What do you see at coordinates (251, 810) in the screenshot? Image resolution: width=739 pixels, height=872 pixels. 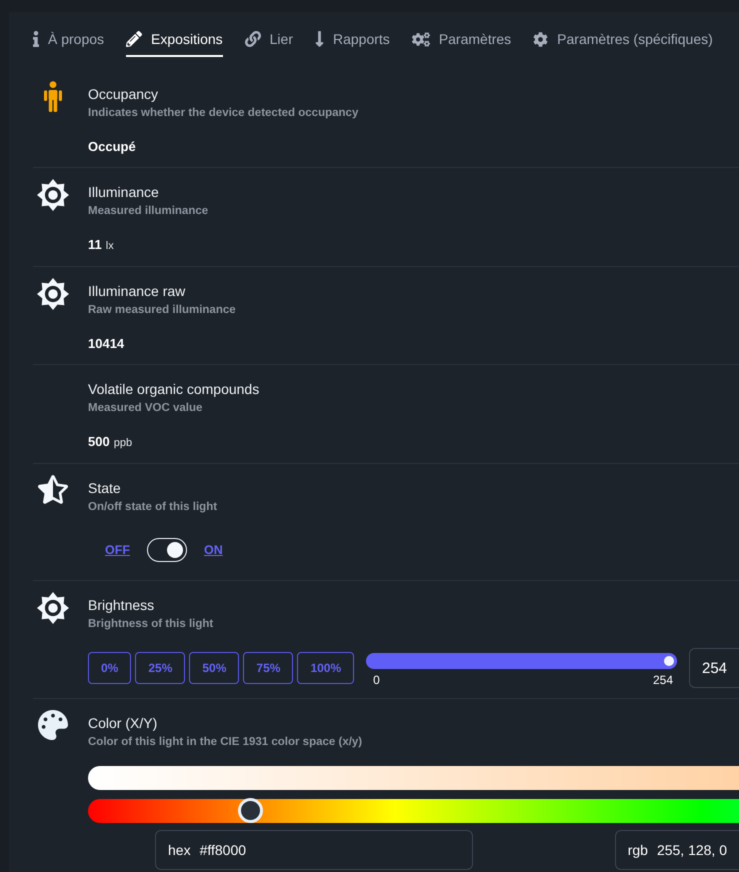 I see `hue-slider-thumb` at bounding box center [251, 810].